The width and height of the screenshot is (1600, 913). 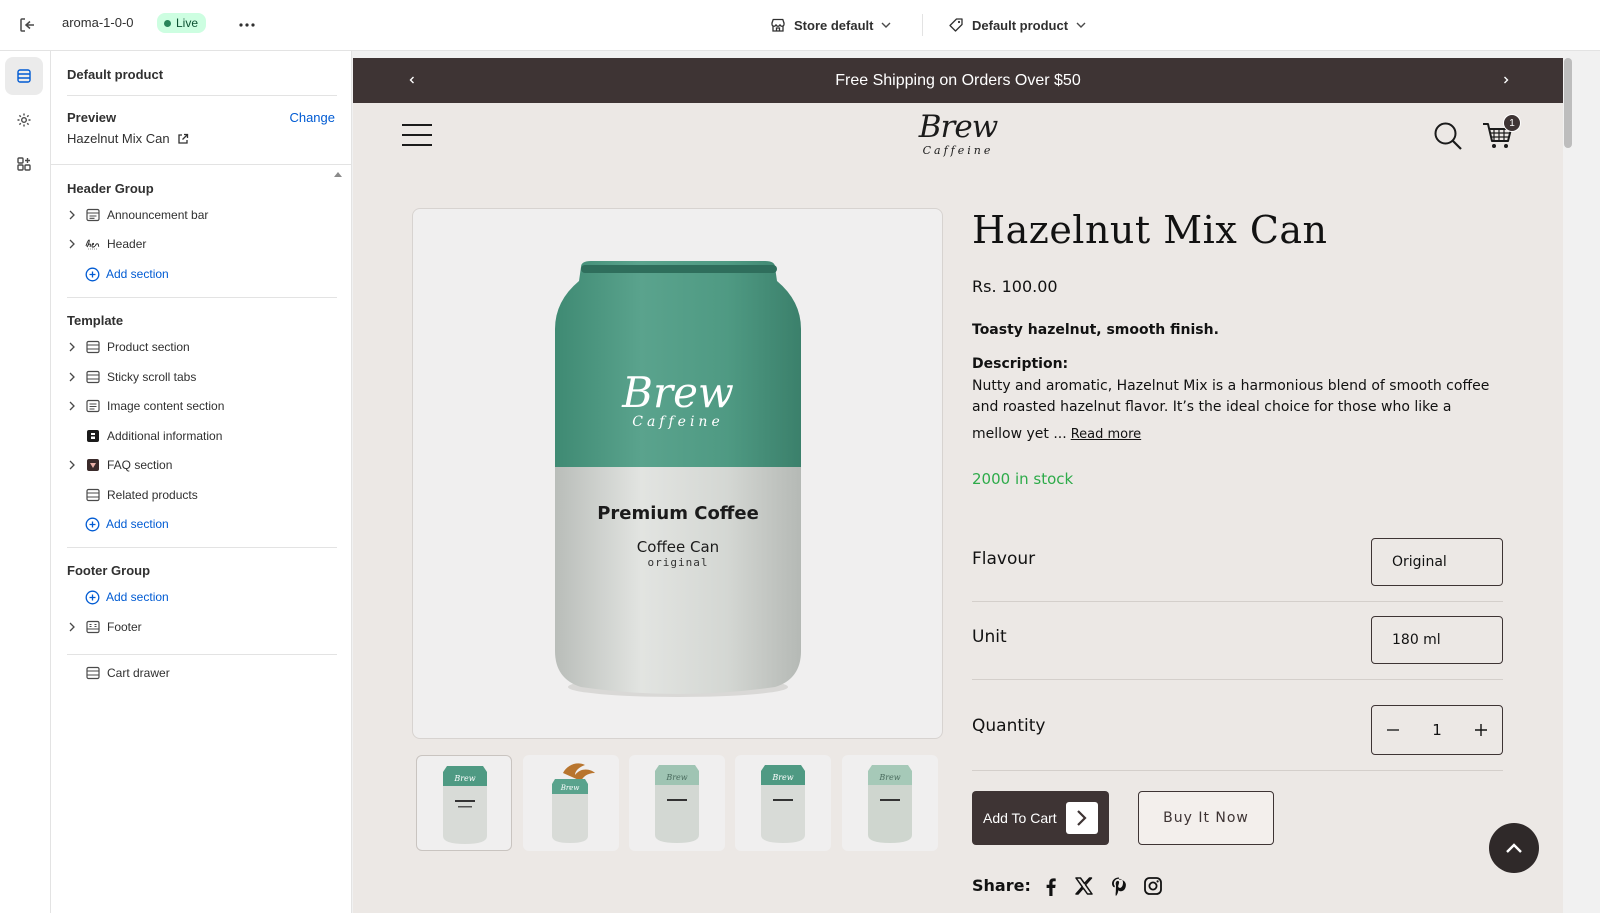 I want to click on live-label: Live, so click(x=187, y=23).